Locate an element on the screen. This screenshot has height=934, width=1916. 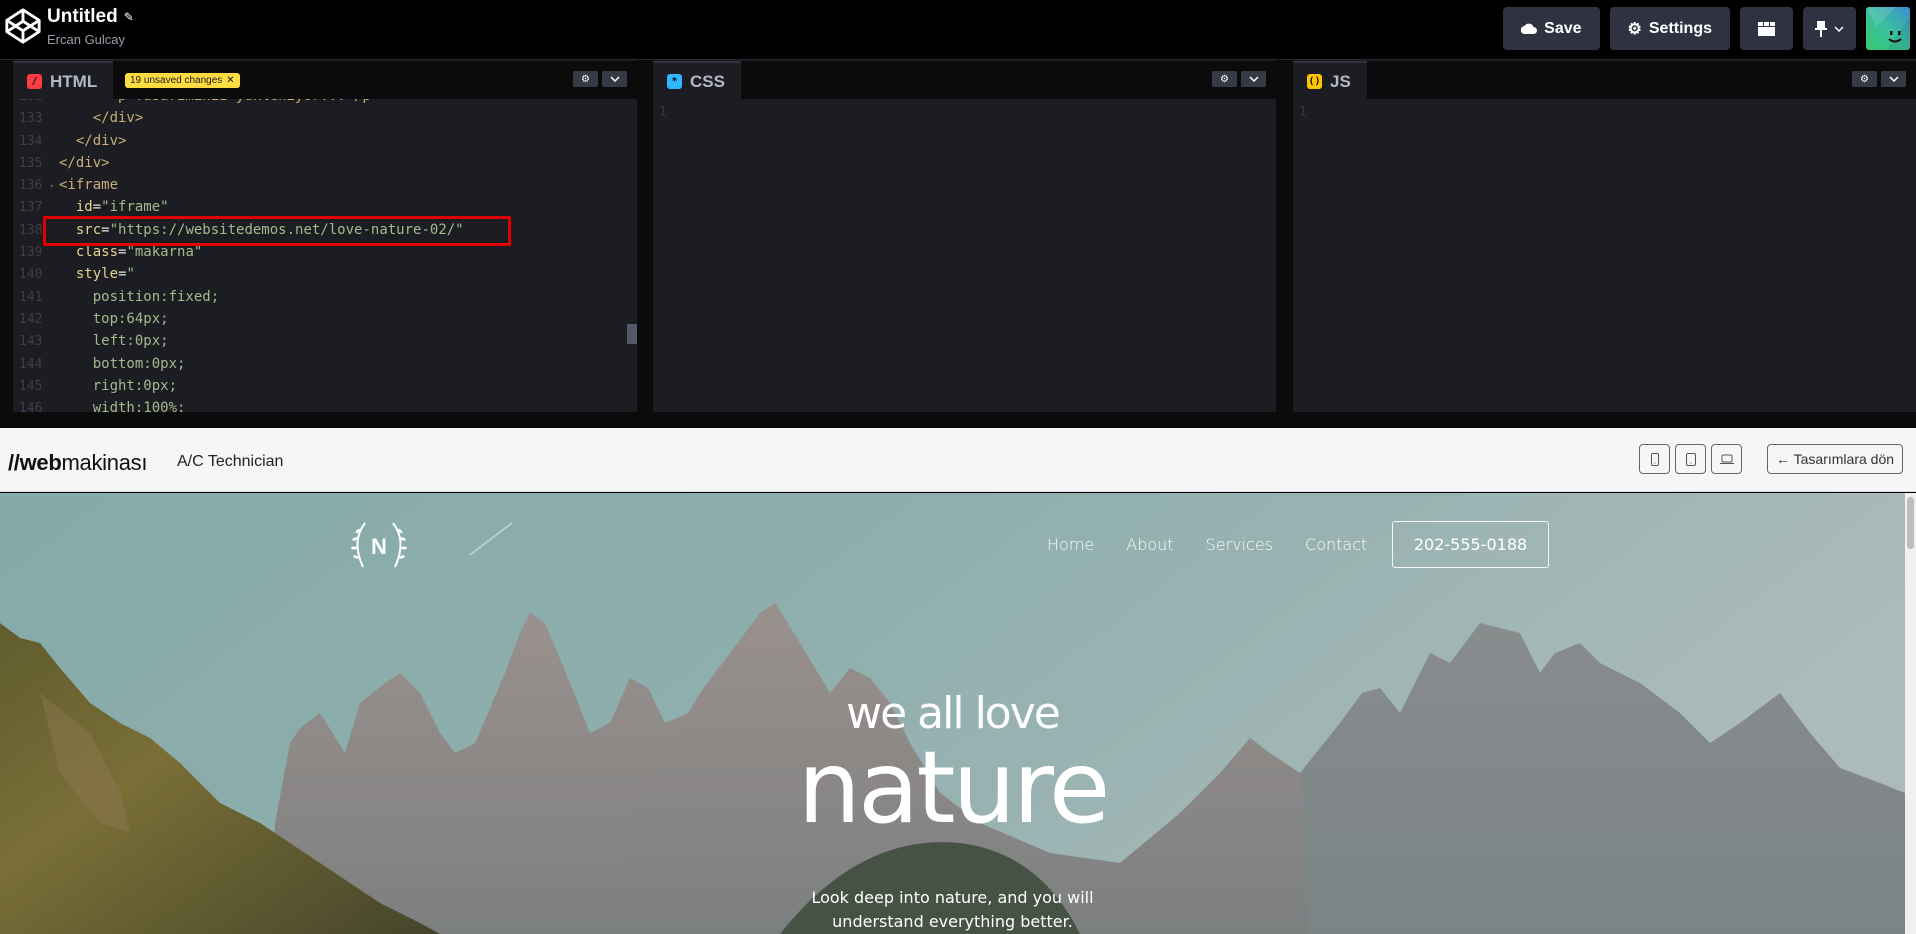
settings-button: ⚙ Settings is located at coordinates (1669, 28).